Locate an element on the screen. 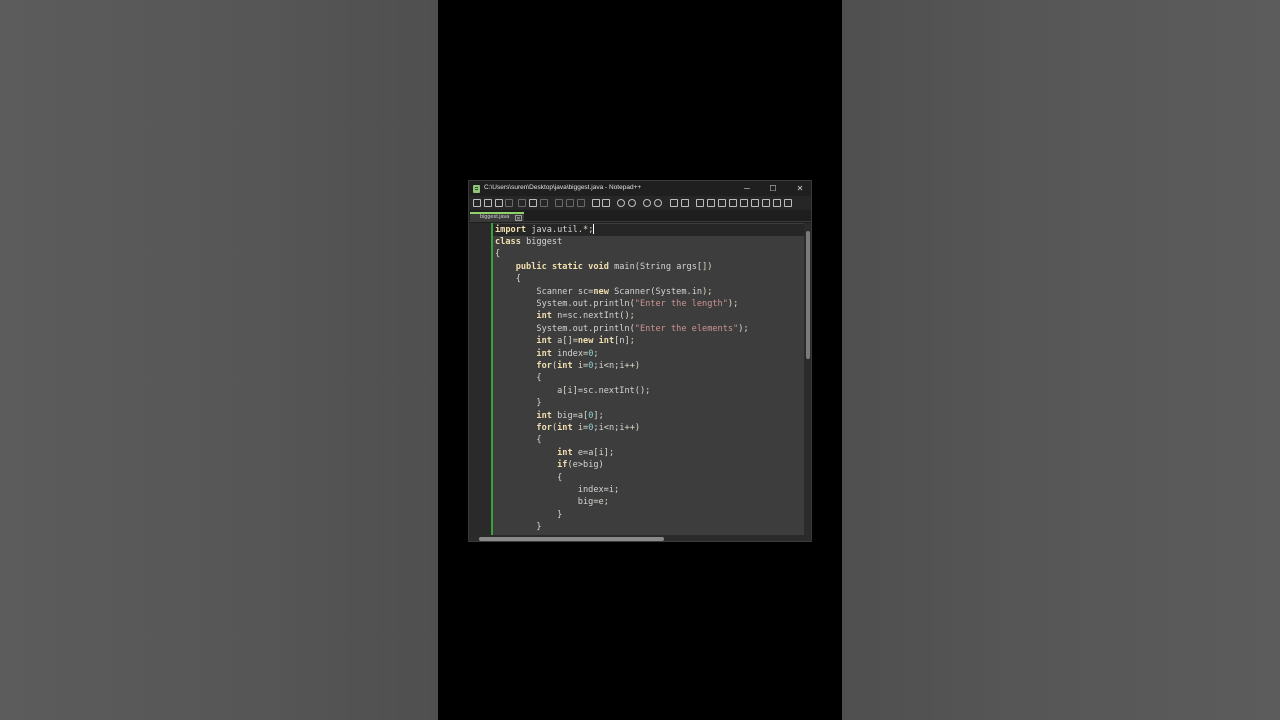 The width and height of the screenshot is (1280, 720). code-line: 10 int a[]=new int[n]; is located at coordinates (648, 341).